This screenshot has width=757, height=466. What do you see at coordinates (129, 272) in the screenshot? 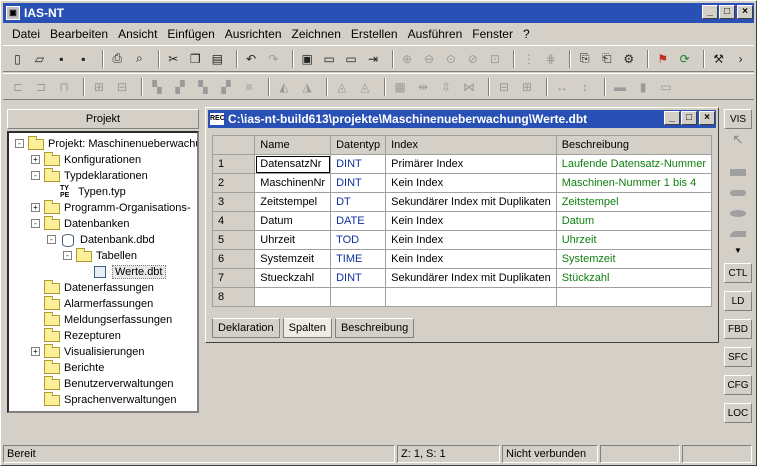
I see `tree-node: Werte.dbt` at bounding box center [129, 272].